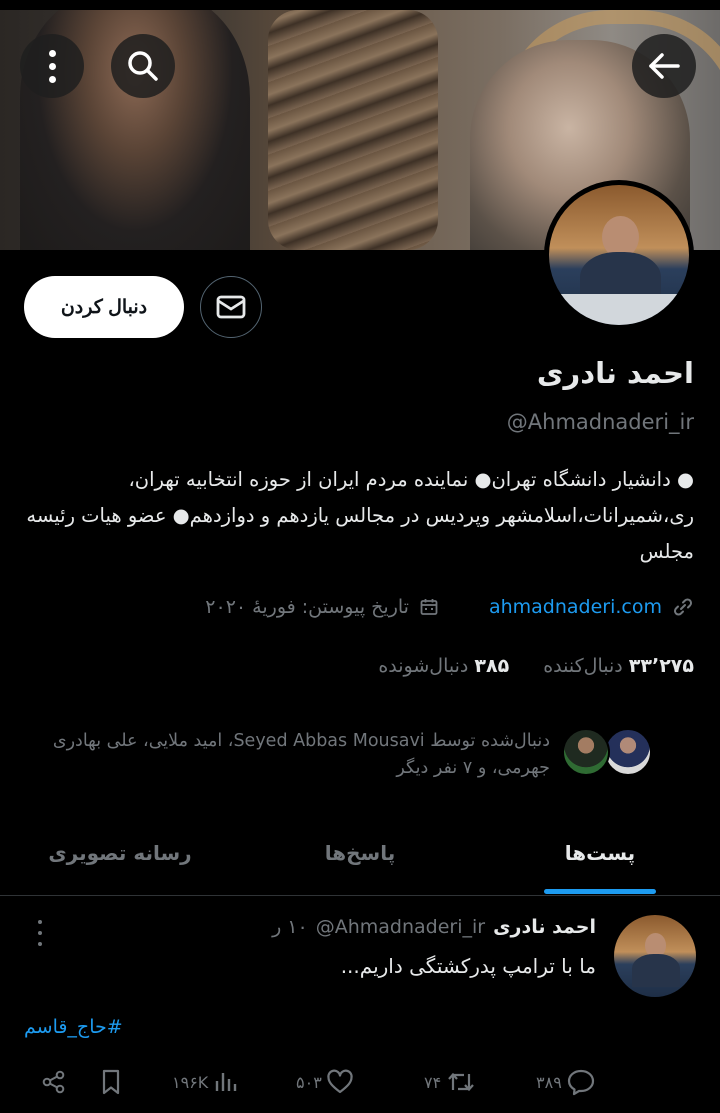  I want to click on message-button, so click(231, 307).